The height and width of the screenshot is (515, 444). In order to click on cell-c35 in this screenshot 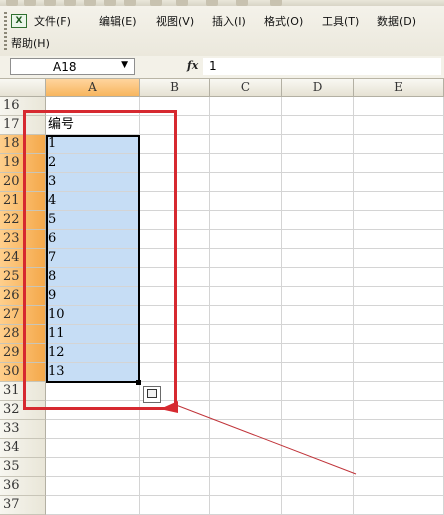, I will do `click(246, 467)`.